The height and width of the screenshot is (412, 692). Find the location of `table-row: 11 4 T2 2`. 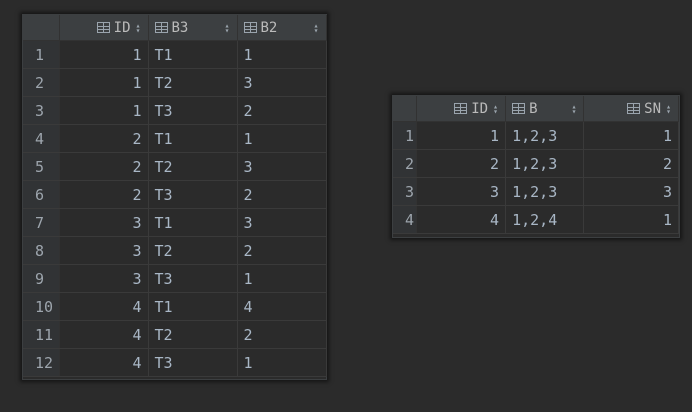

table-row: 11 4 T2 2 is located at coordinates (175, 334).